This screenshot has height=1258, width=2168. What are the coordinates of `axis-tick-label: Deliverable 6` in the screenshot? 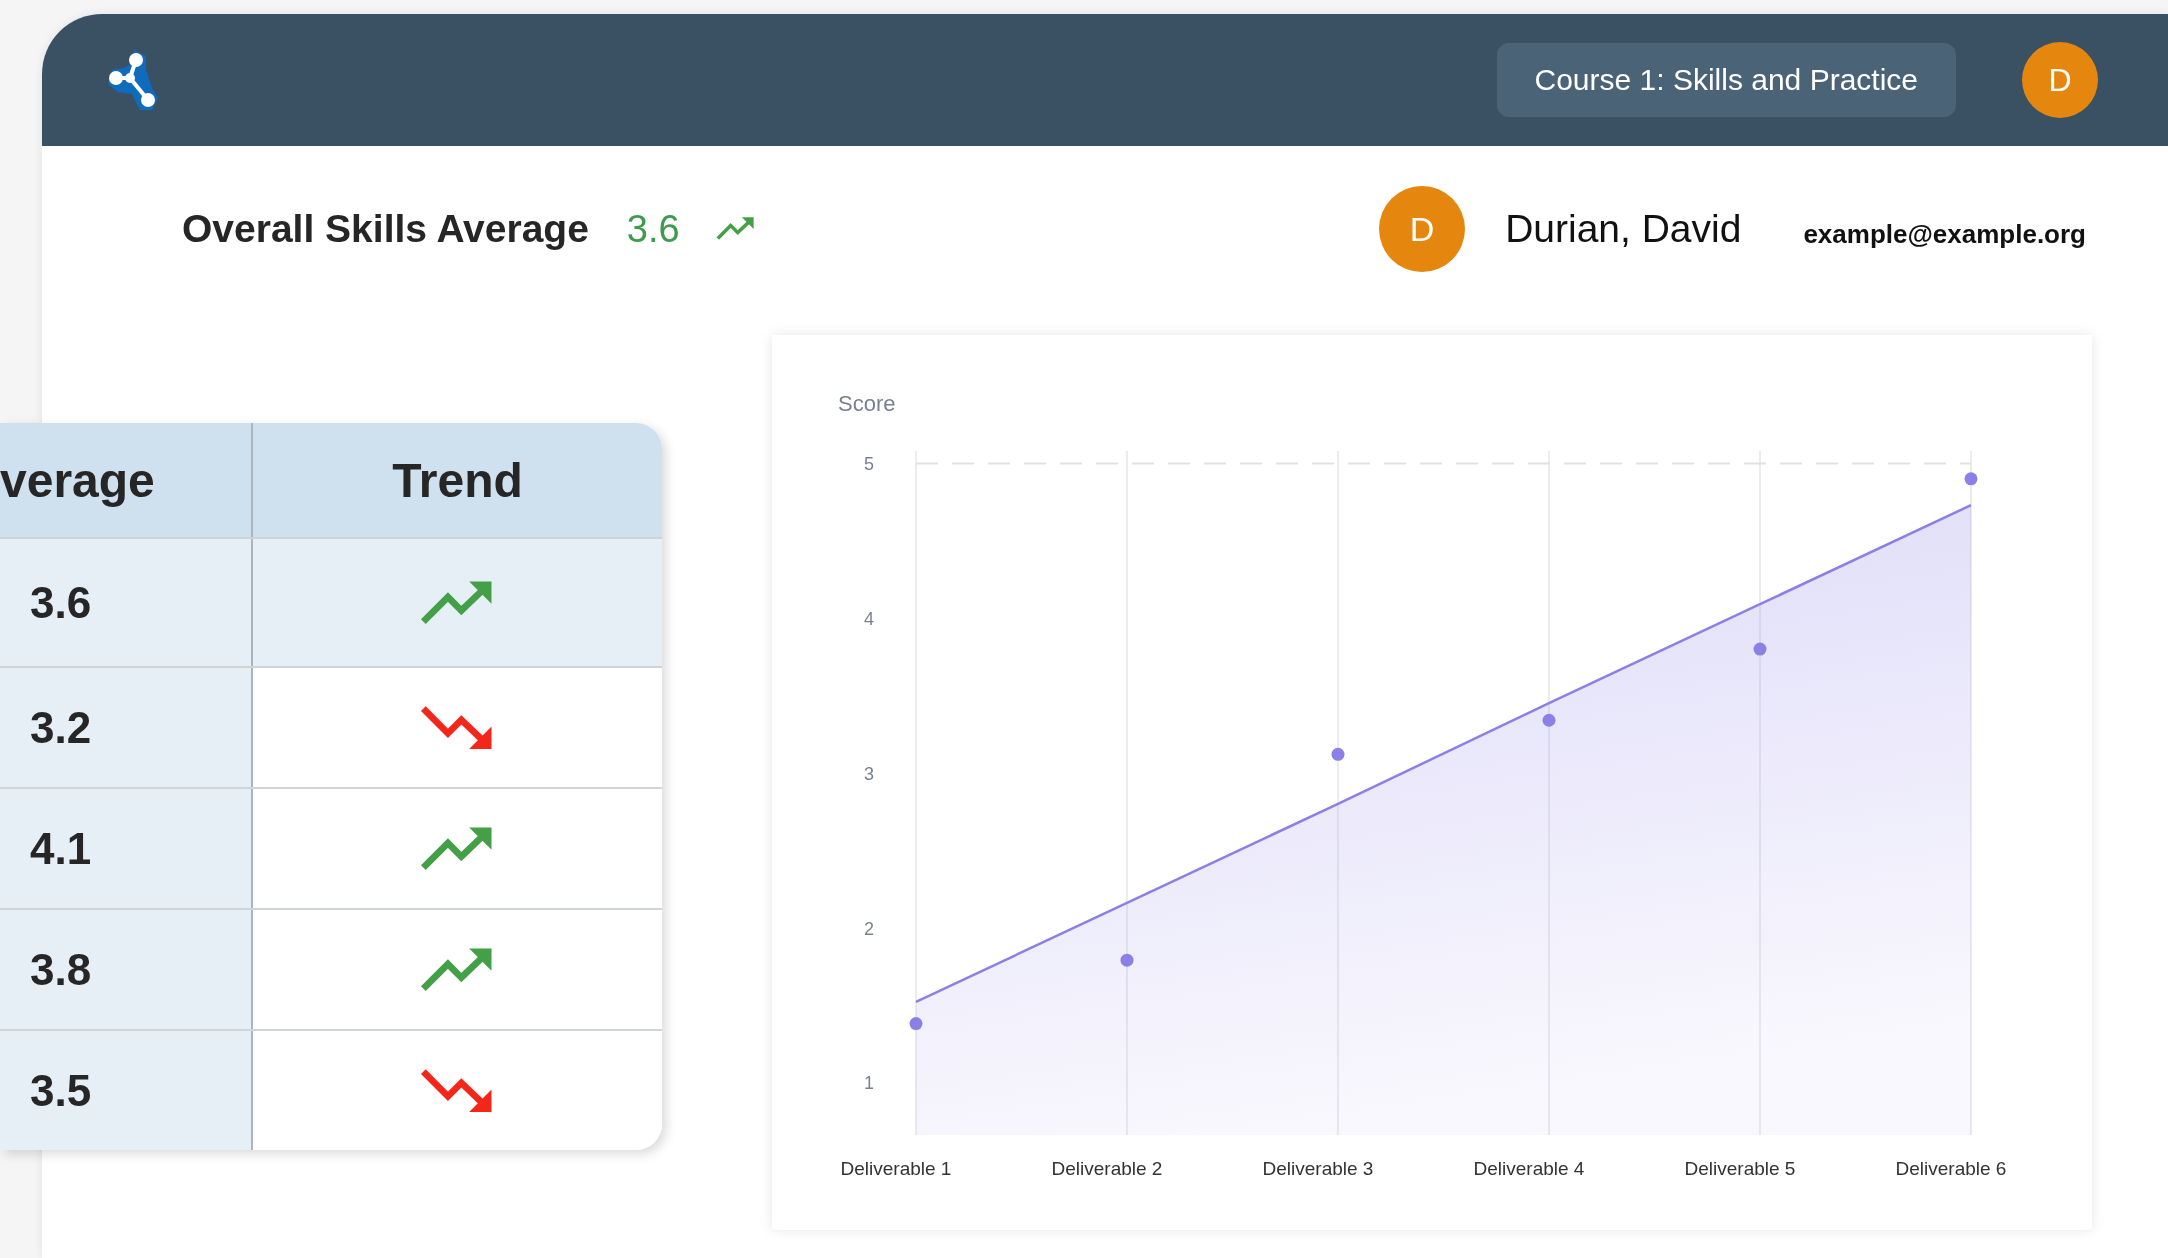 It's located at (1951, 1168).